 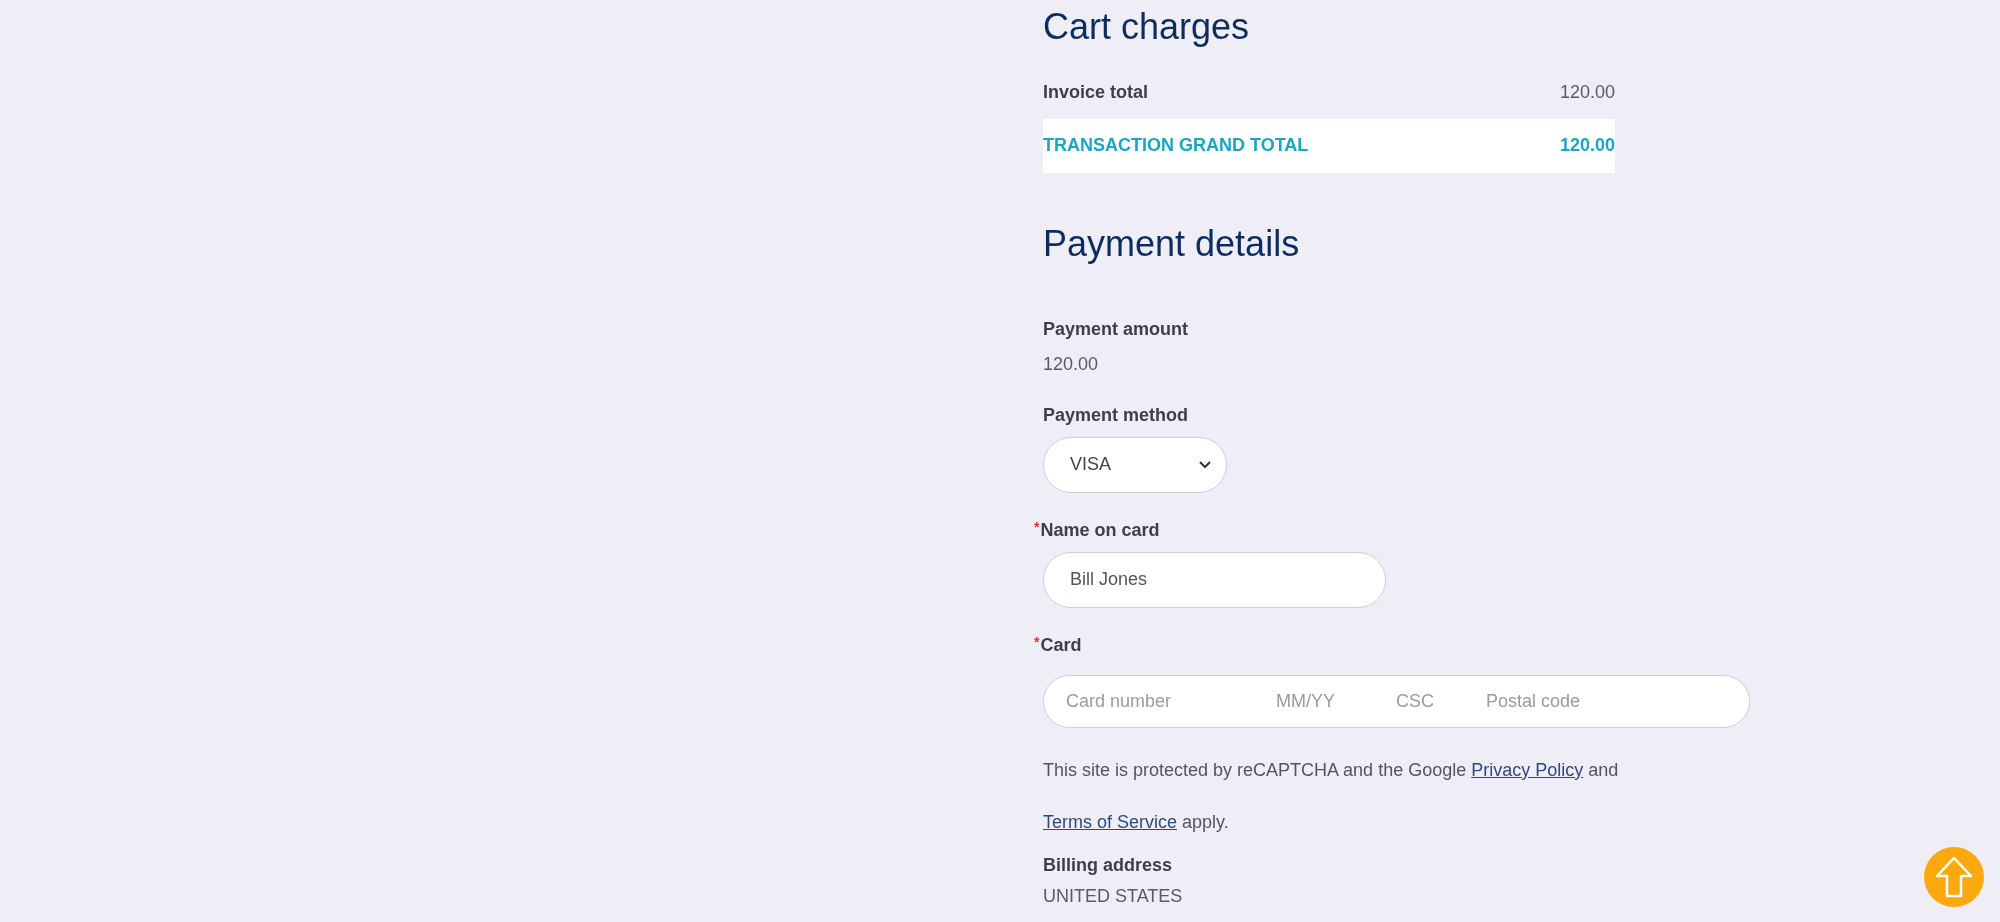 What do you see at coordinates (1331, 796) in the screenshot?
I see `recaptcha-notice: This site is protected by reCAPTCHA and the Google Privacy Policy and Terms of Service apply.` at bounding box center [1331, 796].